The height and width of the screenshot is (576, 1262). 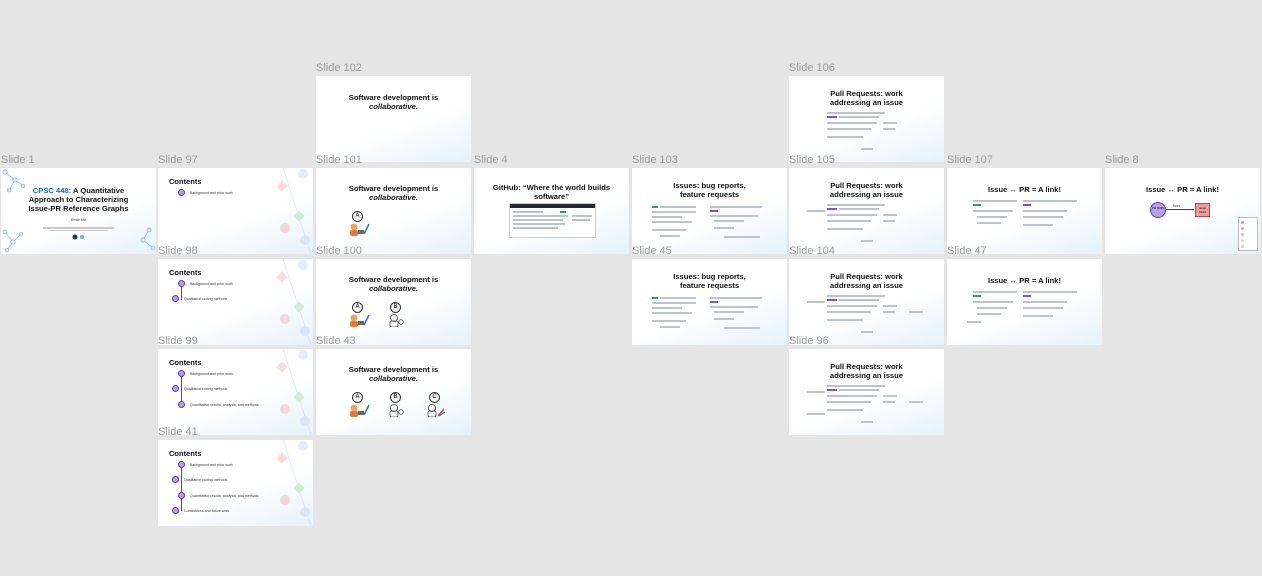 What do you see at coordinates (436, 407) in the screenshot?
I see `person-c: C` at bounding box center [436, 407].